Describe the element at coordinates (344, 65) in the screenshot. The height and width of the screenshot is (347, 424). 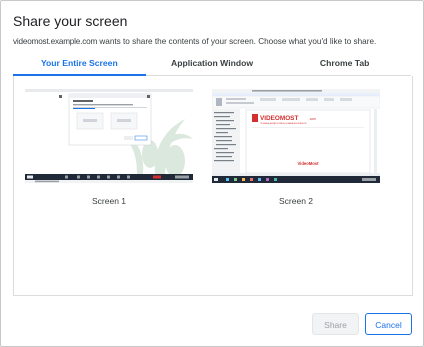
I see `tab-chrome-tab: Chrome Tab` at that location.